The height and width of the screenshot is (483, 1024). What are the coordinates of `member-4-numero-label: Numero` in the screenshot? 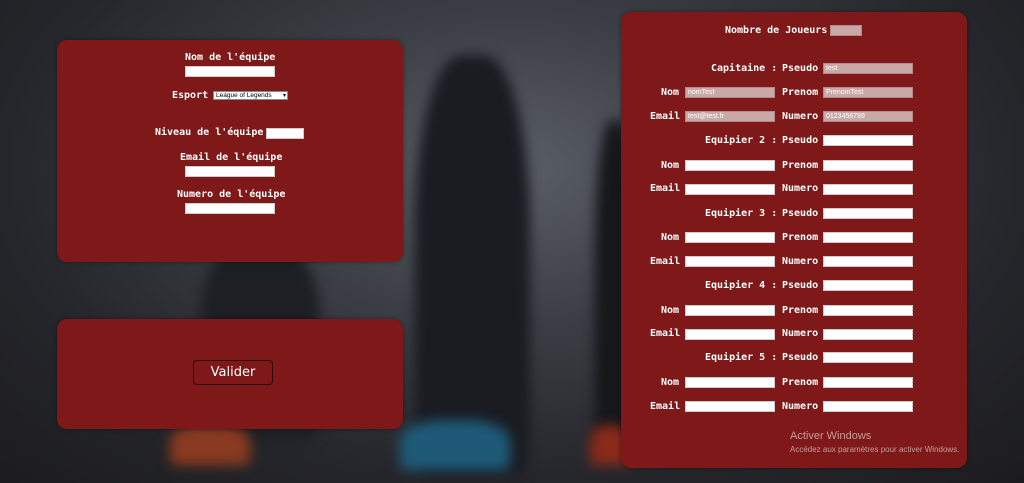 It's located at (800, 333).